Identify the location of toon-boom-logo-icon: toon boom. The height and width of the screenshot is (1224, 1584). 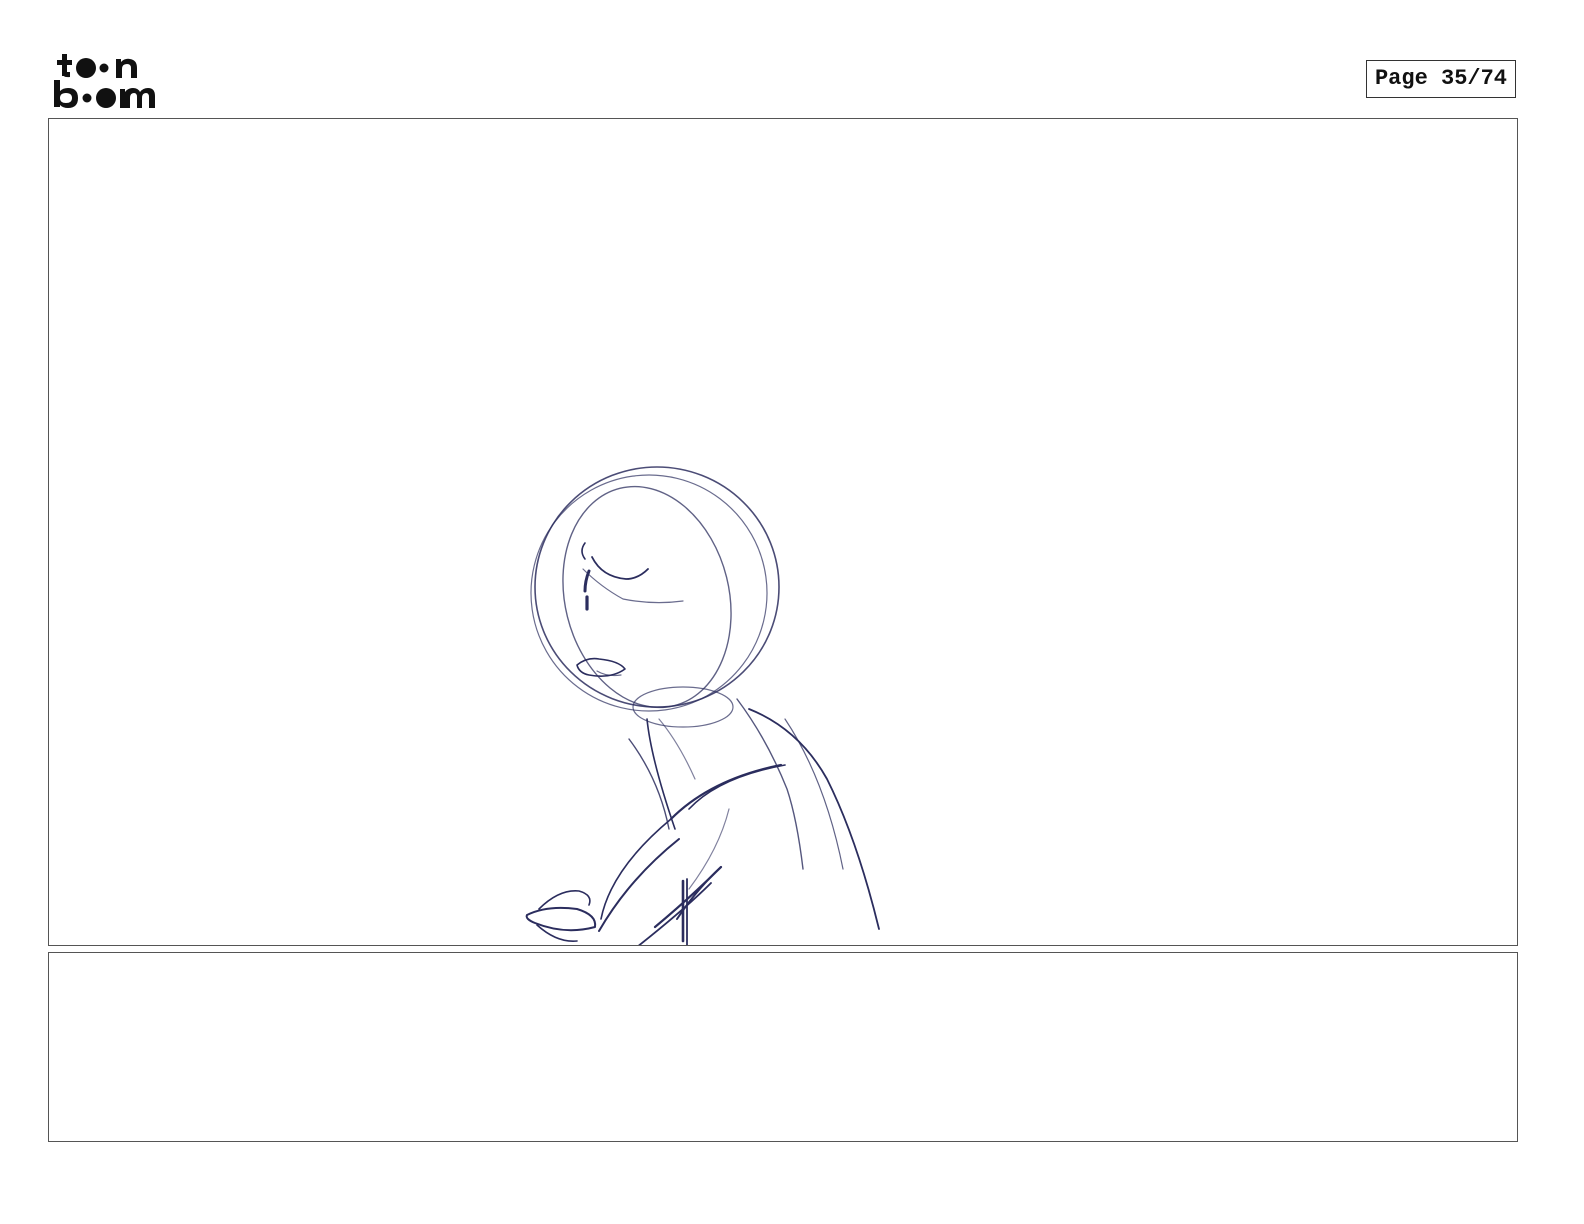
(104, 81).